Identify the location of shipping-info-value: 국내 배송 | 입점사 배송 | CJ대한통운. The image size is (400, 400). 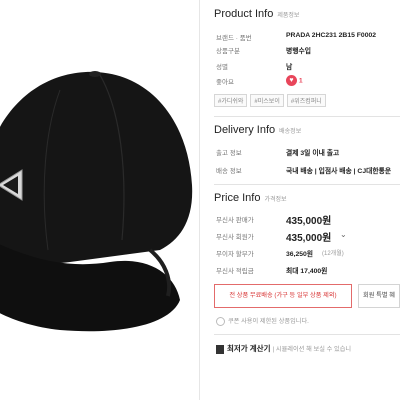
(339, 171).